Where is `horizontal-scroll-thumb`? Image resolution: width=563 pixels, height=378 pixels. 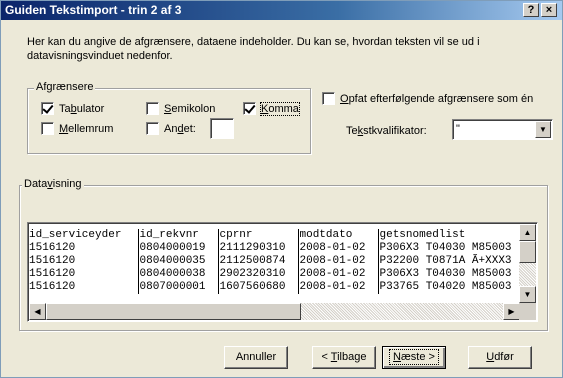
horizontal-scroll-thumb is located at coordinates (173, 311).